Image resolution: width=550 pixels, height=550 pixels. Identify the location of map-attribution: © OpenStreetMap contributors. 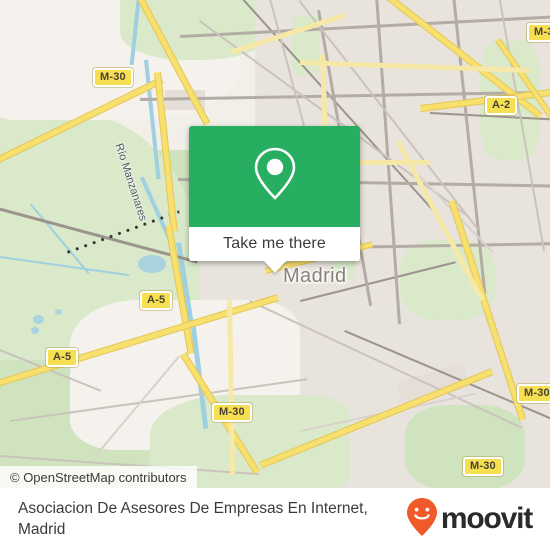
(98, 477).